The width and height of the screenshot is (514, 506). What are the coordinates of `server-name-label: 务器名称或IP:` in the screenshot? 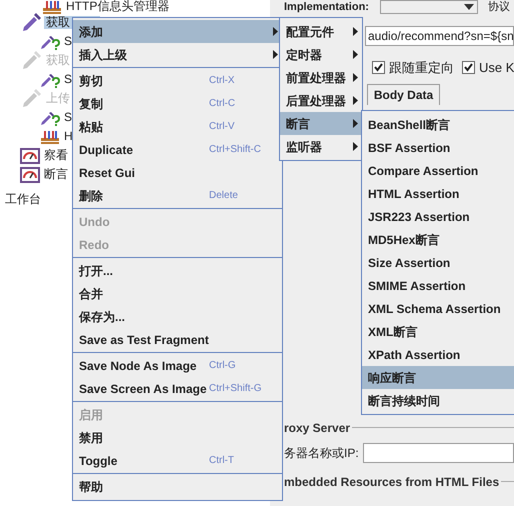 It's located at (321, 453).